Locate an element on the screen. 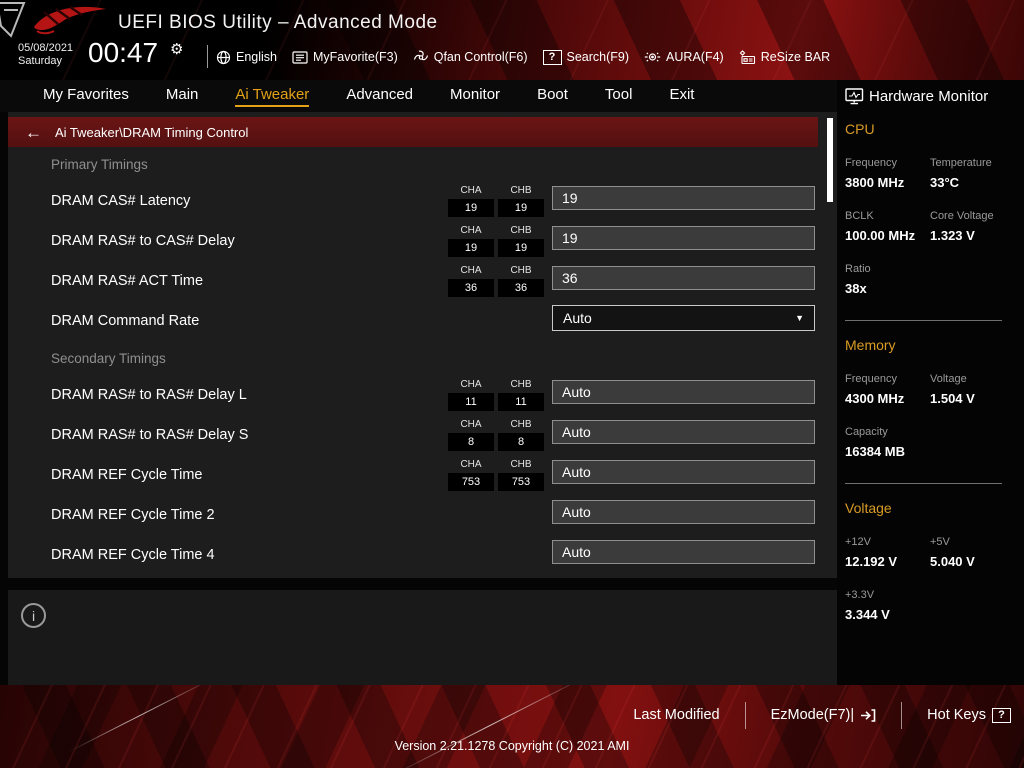 This screenshot has width=1024, height=768. toolbar-label: English is located at coordinates (256, 57).